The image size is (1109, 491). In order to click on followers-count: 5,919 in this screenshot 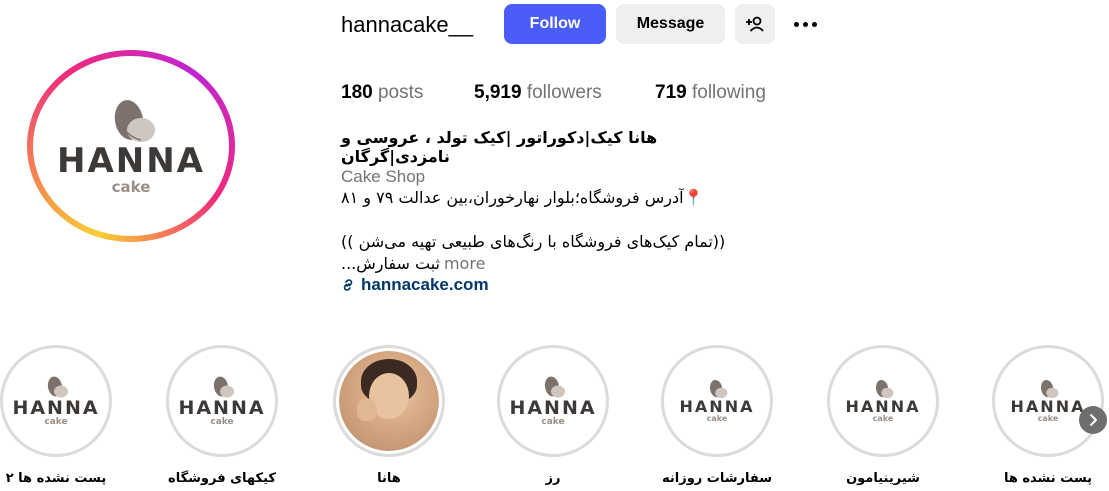, I will do `click(498, 92)`.